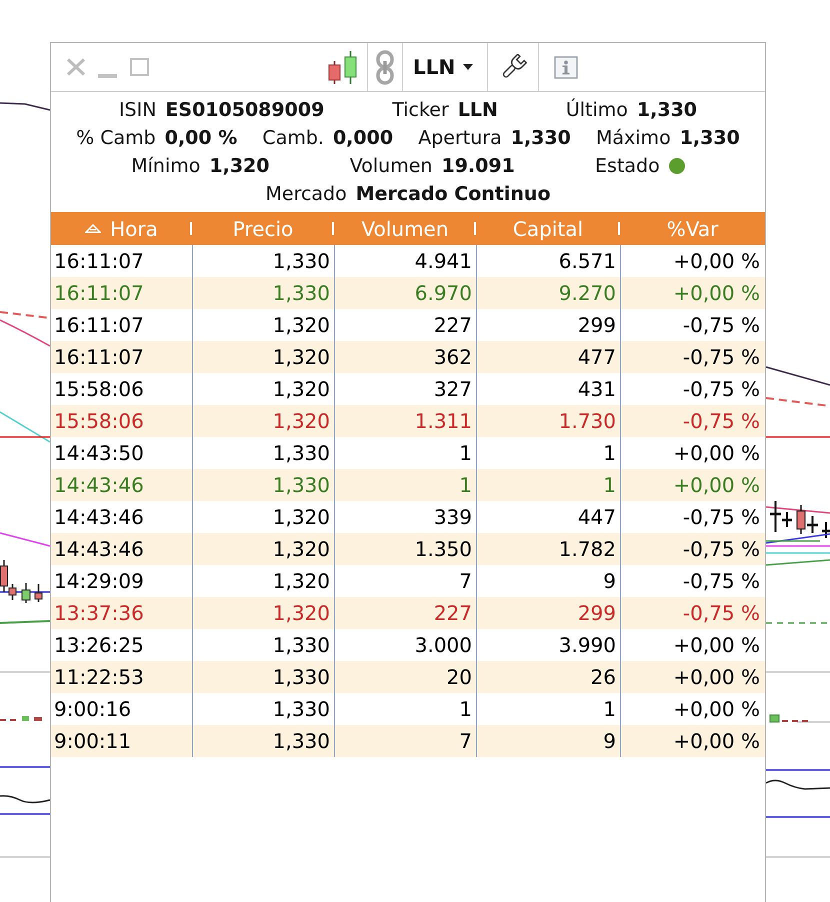 Image resolution: width=830 pixels, height=902 pixels. Describe the element at coordinates (633, 138) in the screenshot. I see `field-label: Máximo` at that location.